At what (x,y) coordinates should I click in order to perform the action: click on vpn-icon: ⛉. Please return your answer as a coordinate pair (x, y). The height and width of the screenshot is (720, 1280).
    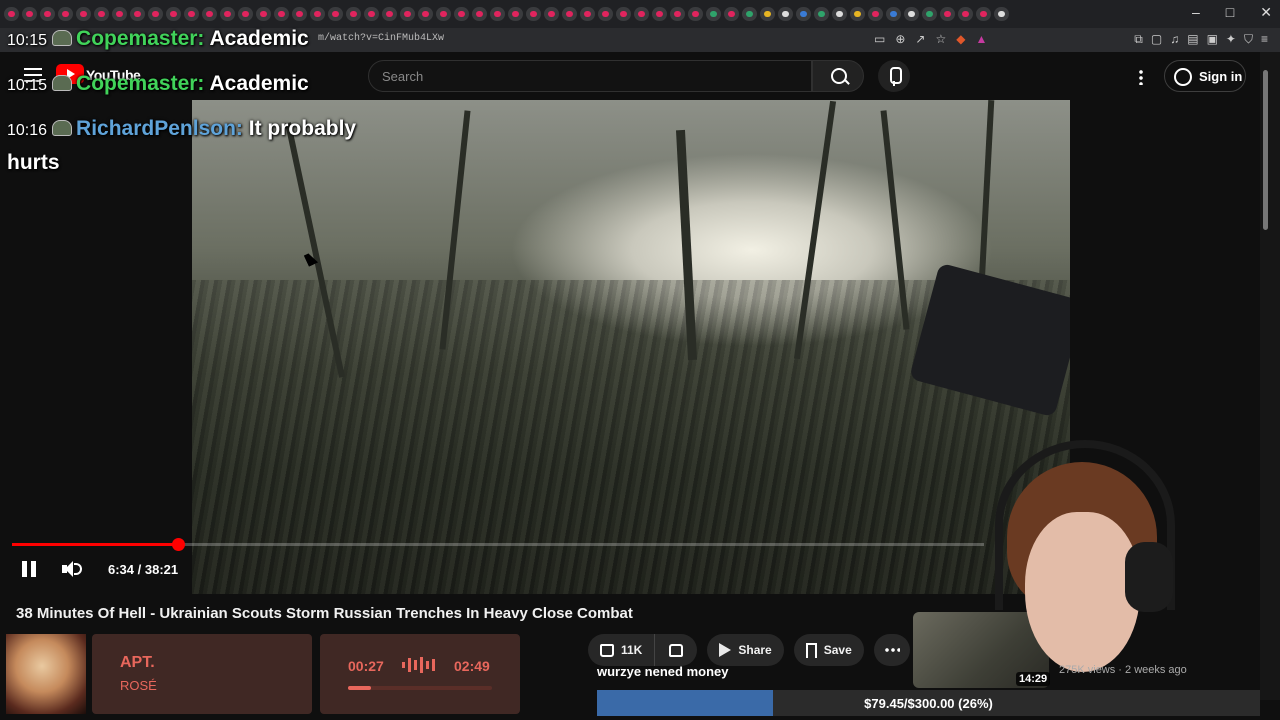
    Looking at the image, I should click on (1248, 39).